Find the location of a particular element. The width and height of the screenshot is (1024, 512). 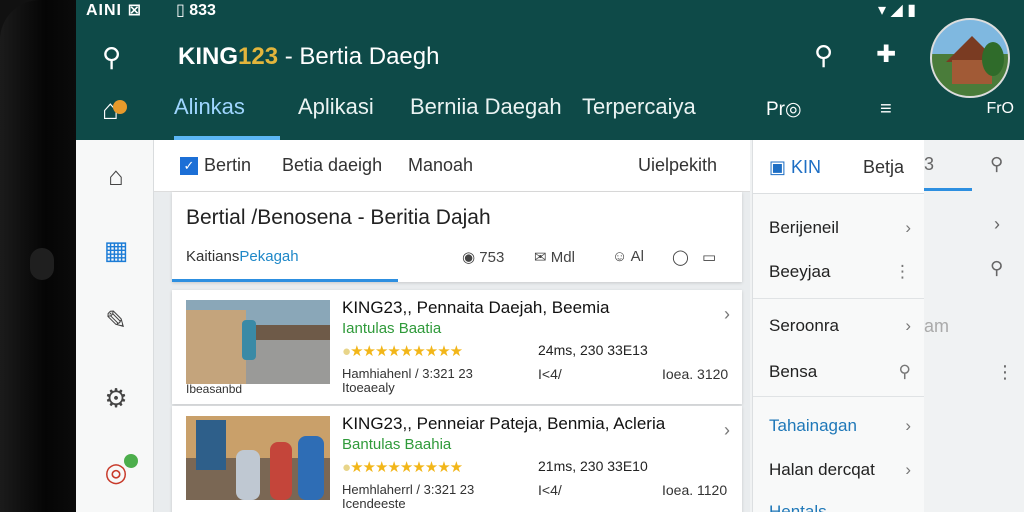

breadcrumb-item: Bertin is located at coordinates (227, 165).